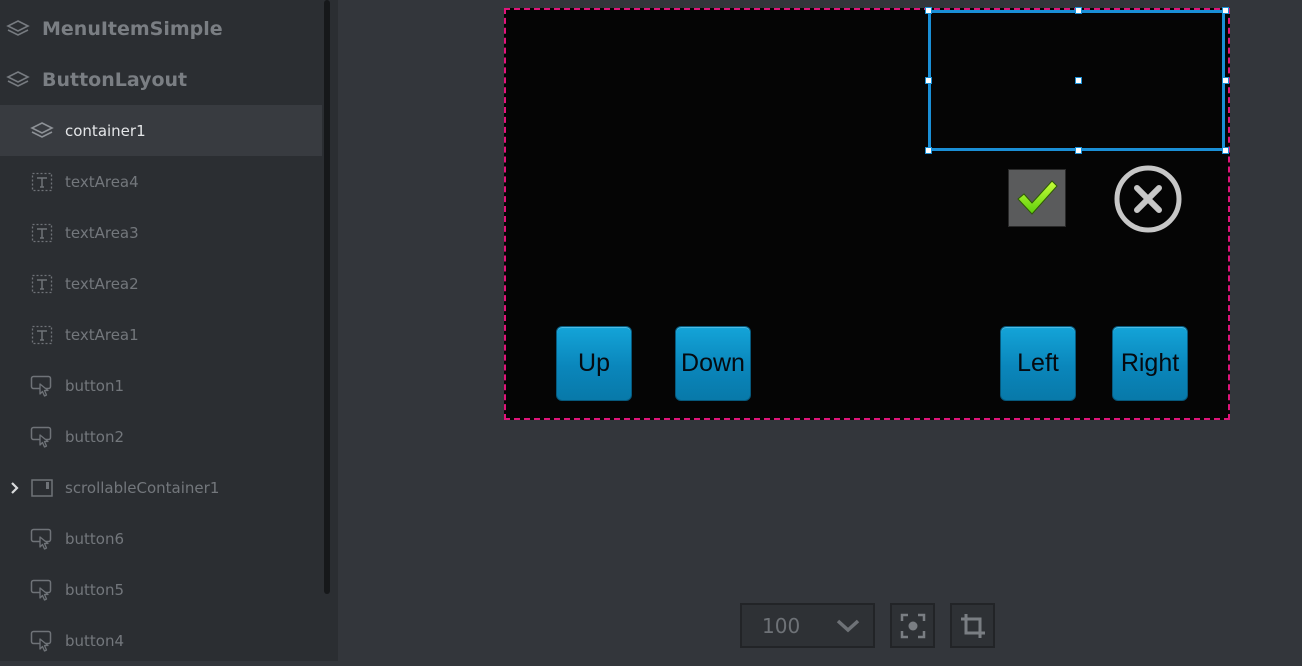 The image size is (1302, 666). Describe the element at coordinates (161, 436) in the screenshot. I see `tree-item-button2: button2` at that location.